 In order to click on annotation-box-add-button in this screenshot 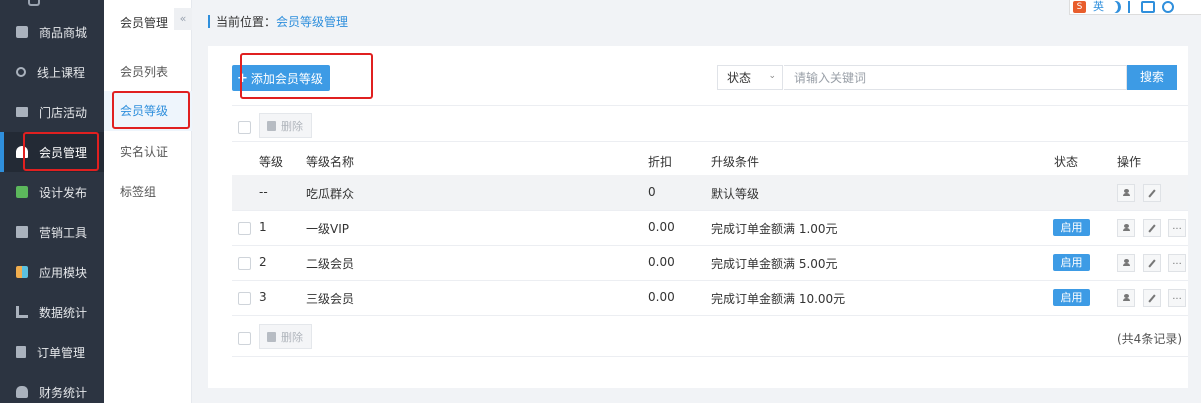, I will do `click(306, 76)`.